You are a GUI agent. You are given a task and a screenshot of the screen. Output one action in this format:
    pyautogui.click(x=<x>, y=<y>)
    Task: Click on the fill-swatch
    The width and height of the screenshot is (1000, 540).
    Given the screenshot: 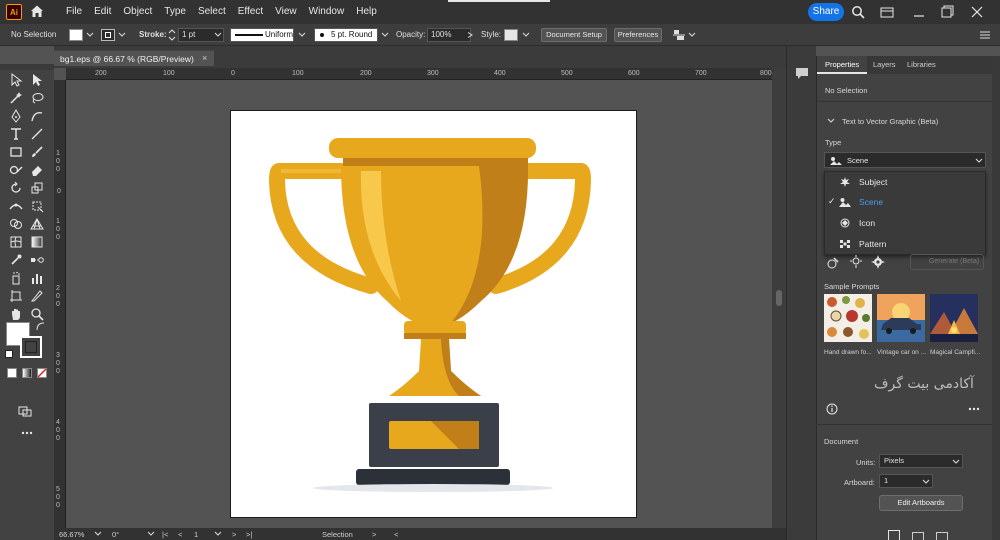 What is the action you would take?
    pyautogui.click(x=76, y=35)
    